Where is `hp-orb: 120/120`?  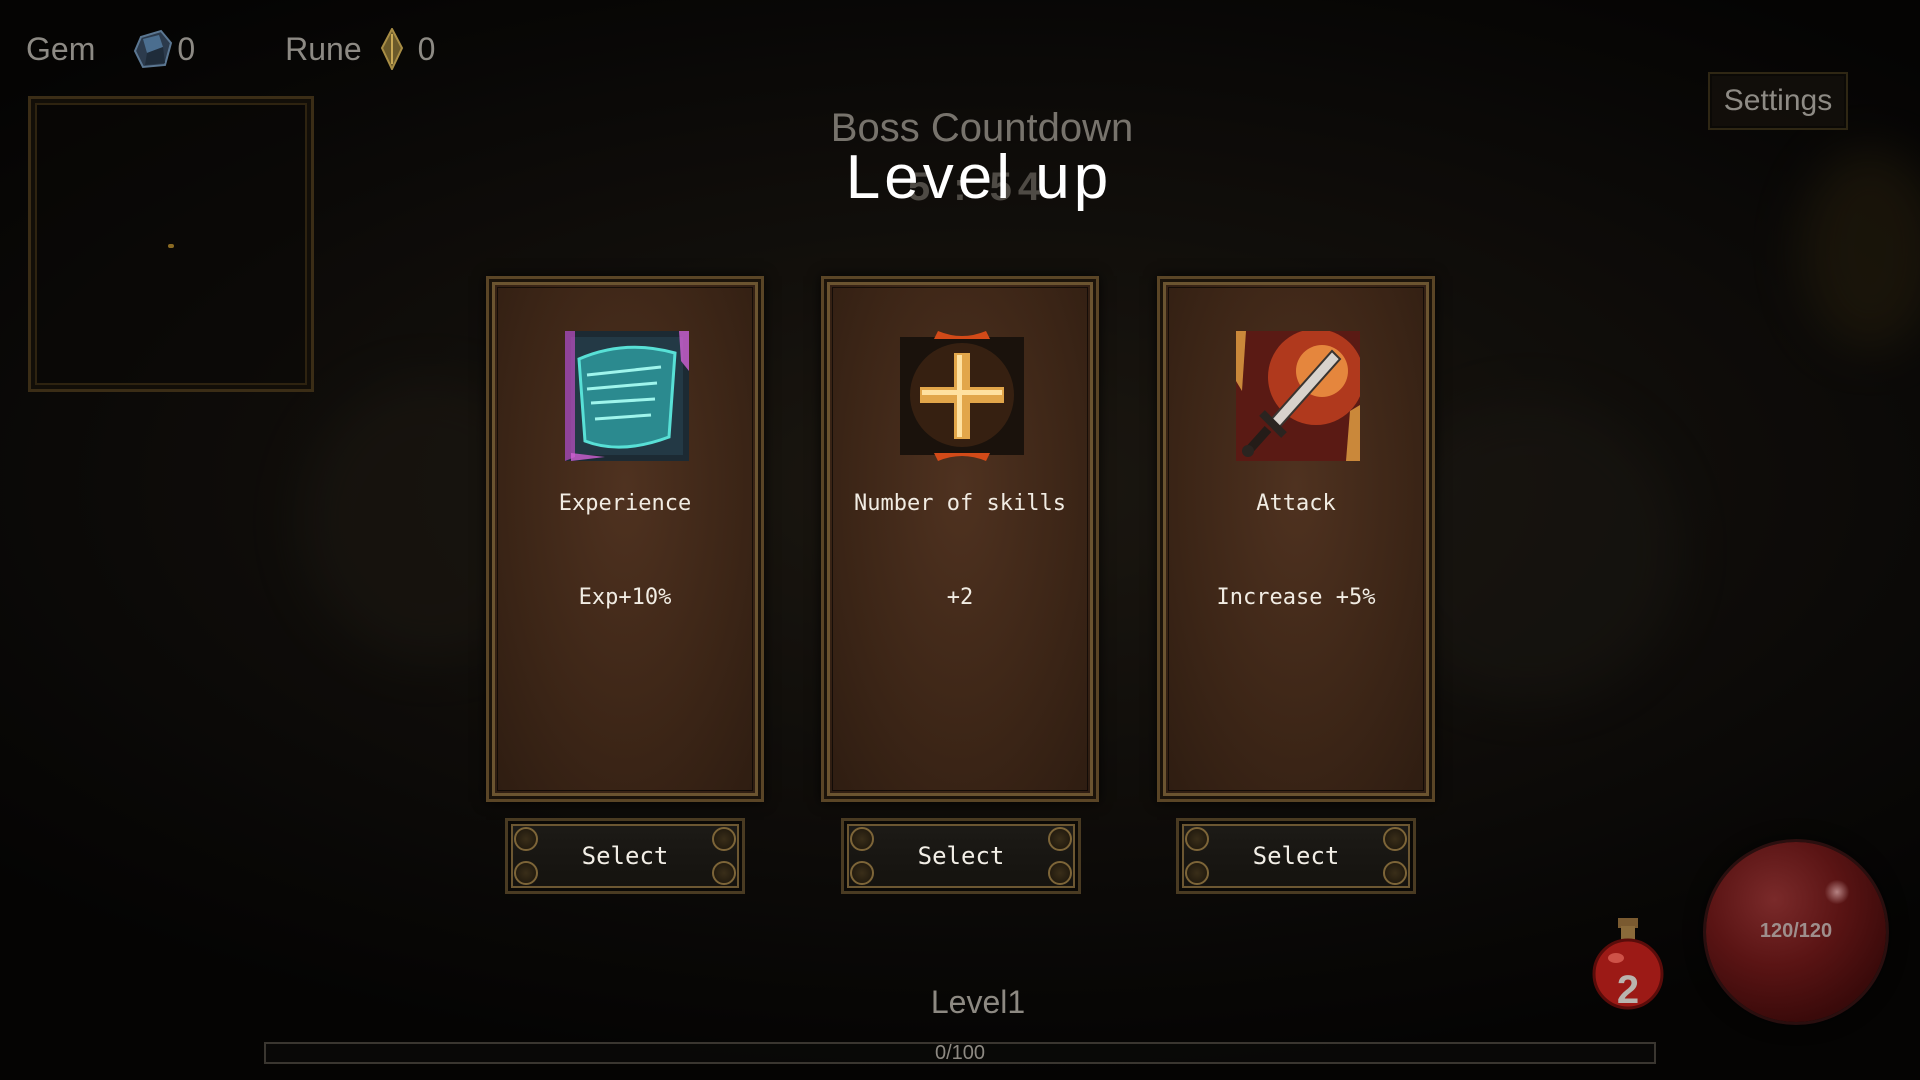 hp-orb: 120/120 is located at coordinates (1796, 932).